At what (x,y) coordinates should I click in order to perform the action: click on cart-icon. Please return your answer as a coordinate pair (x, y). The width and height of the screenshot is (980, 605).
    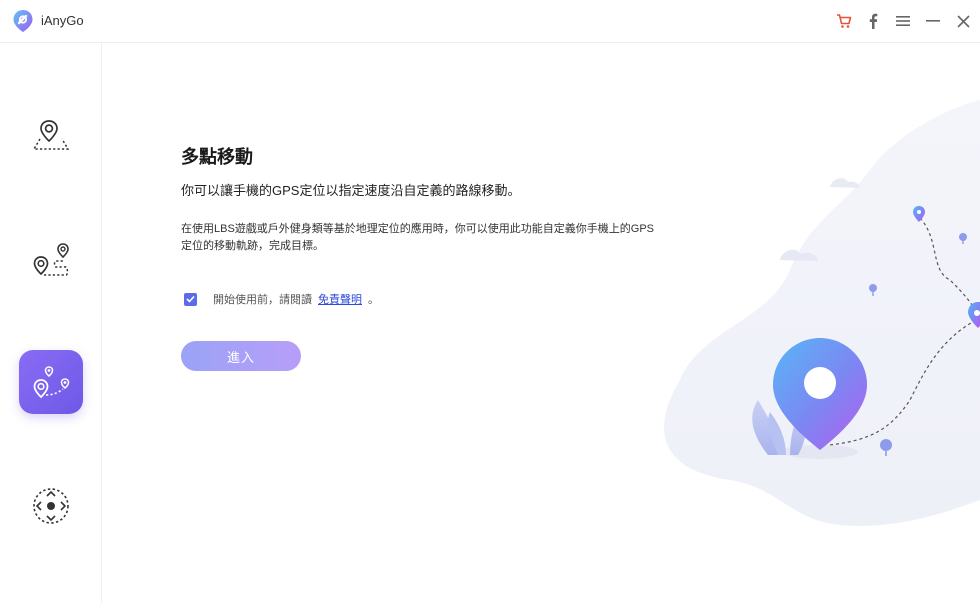
    Looking at the image, I should click on (844, 21).